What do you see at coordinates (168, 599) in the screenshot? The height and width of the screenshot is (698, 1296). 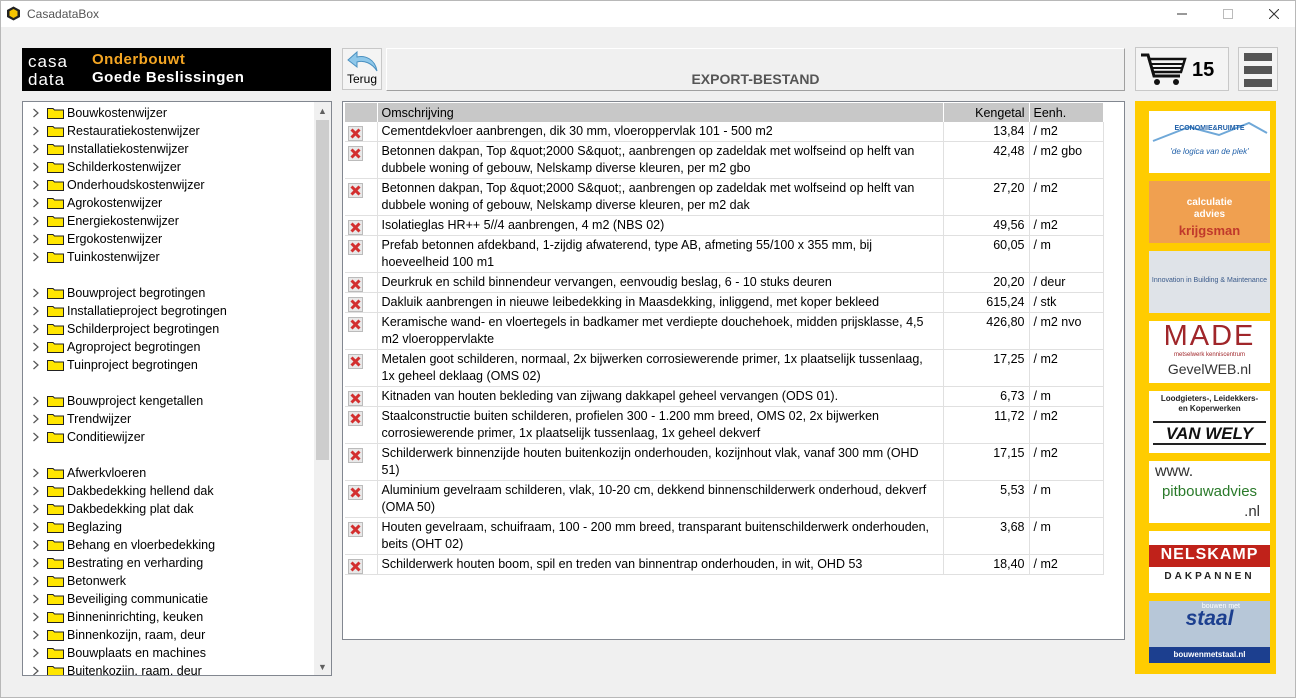 I see `tree-item: Beveiliging communicatie` at bounding box center [168, 599].